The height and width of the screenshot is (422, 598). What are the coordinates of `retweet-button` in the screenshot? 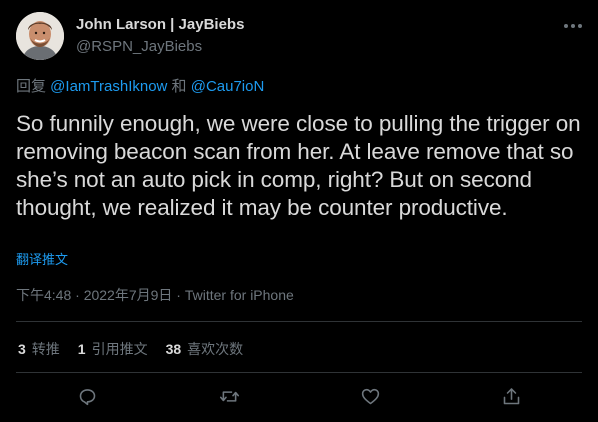 It's located at (229, 396).